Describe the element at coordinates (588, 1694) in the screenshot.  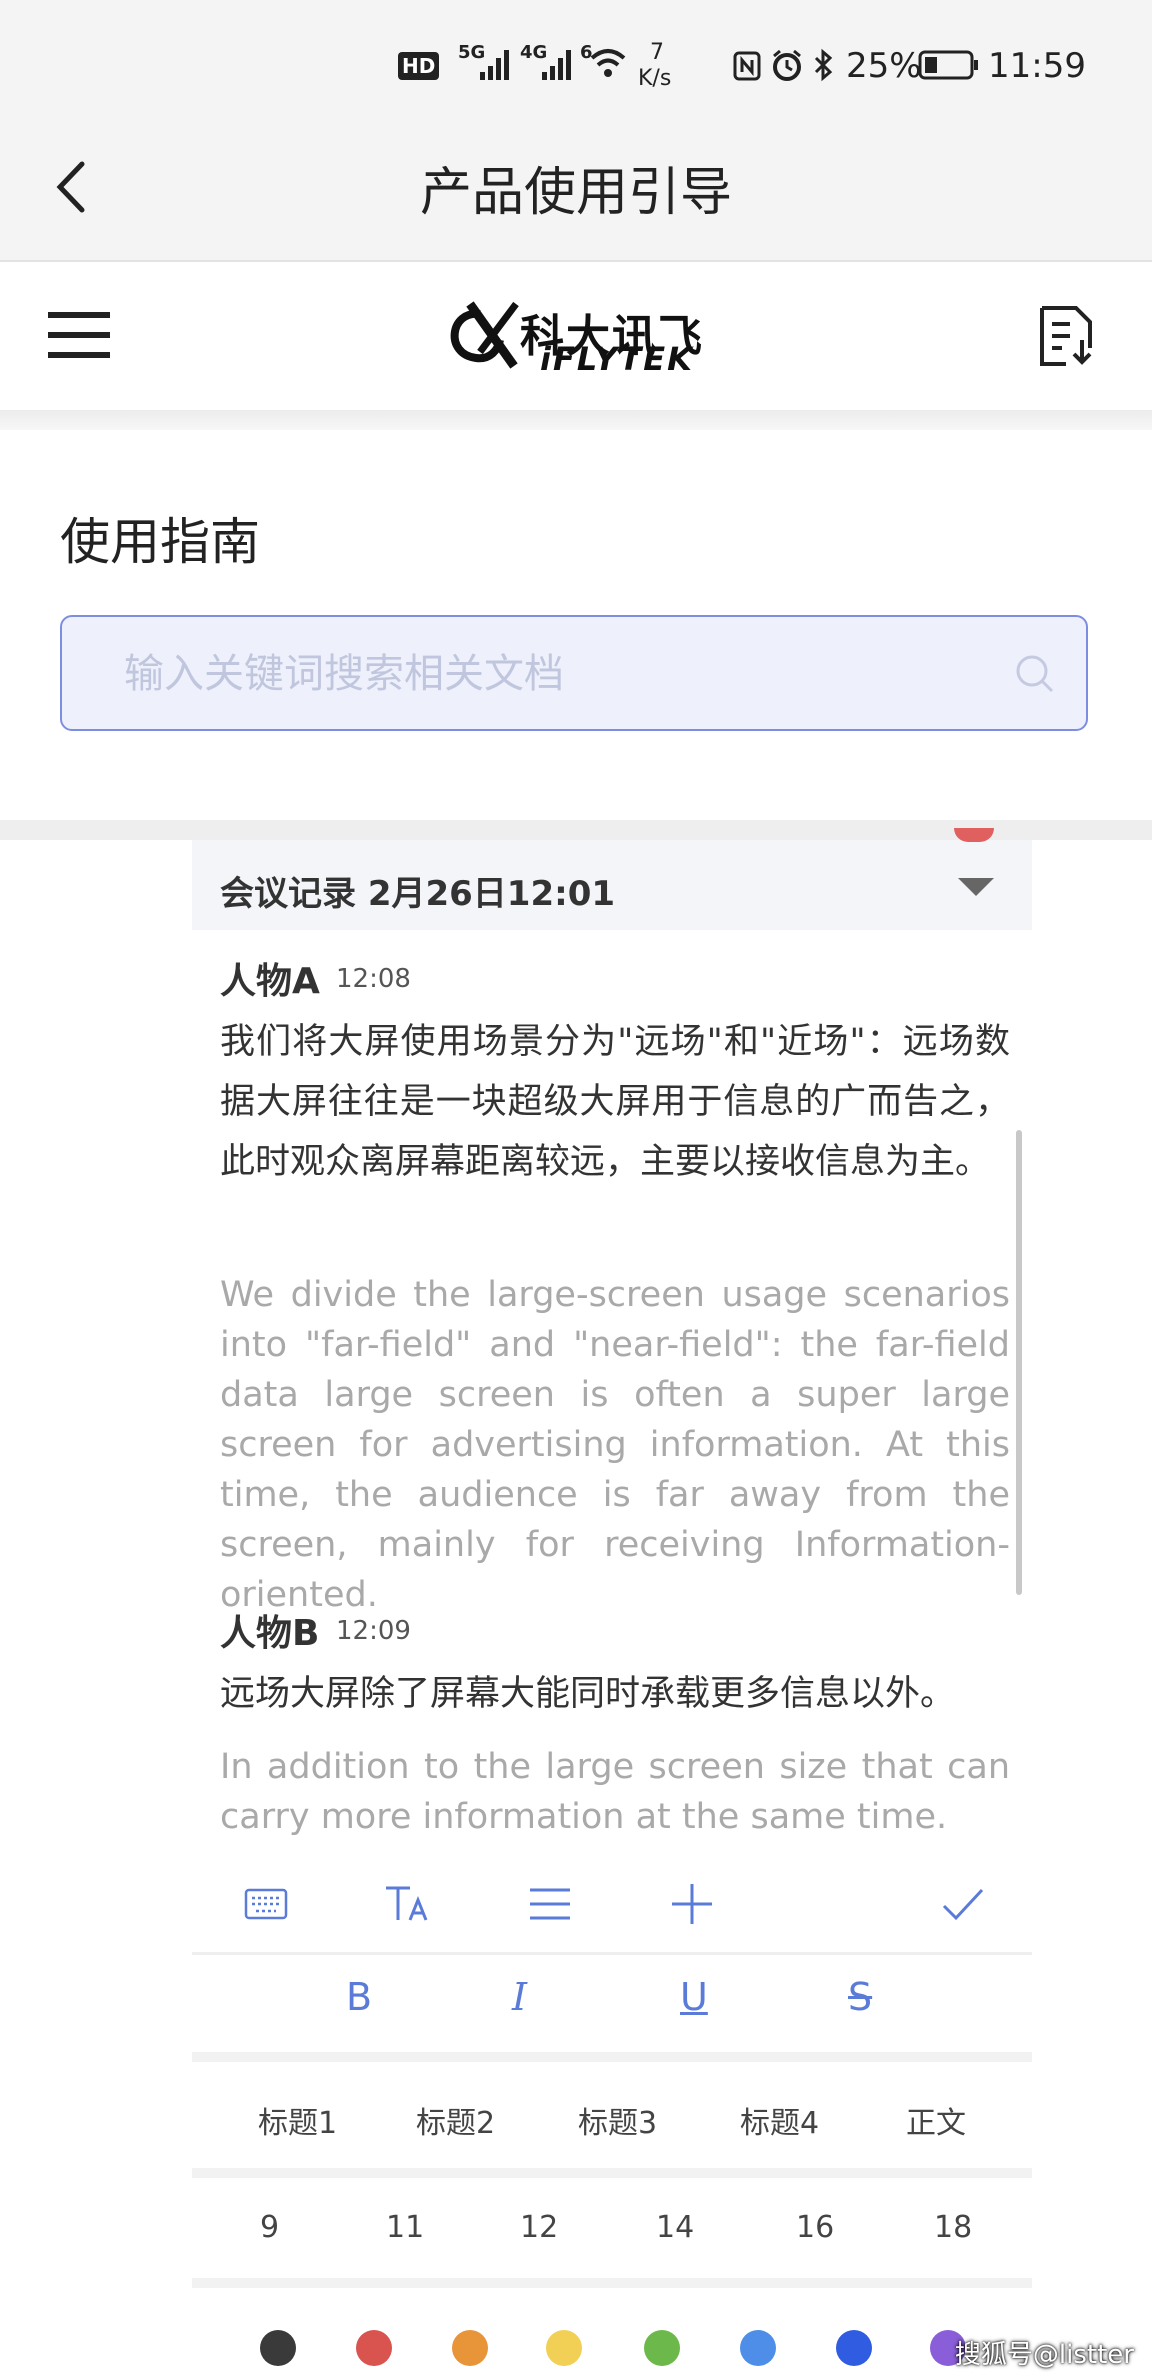
I see `transcript-cn: 远场大屏除了屏幕大能同时承载更多信息以外。` at that location.